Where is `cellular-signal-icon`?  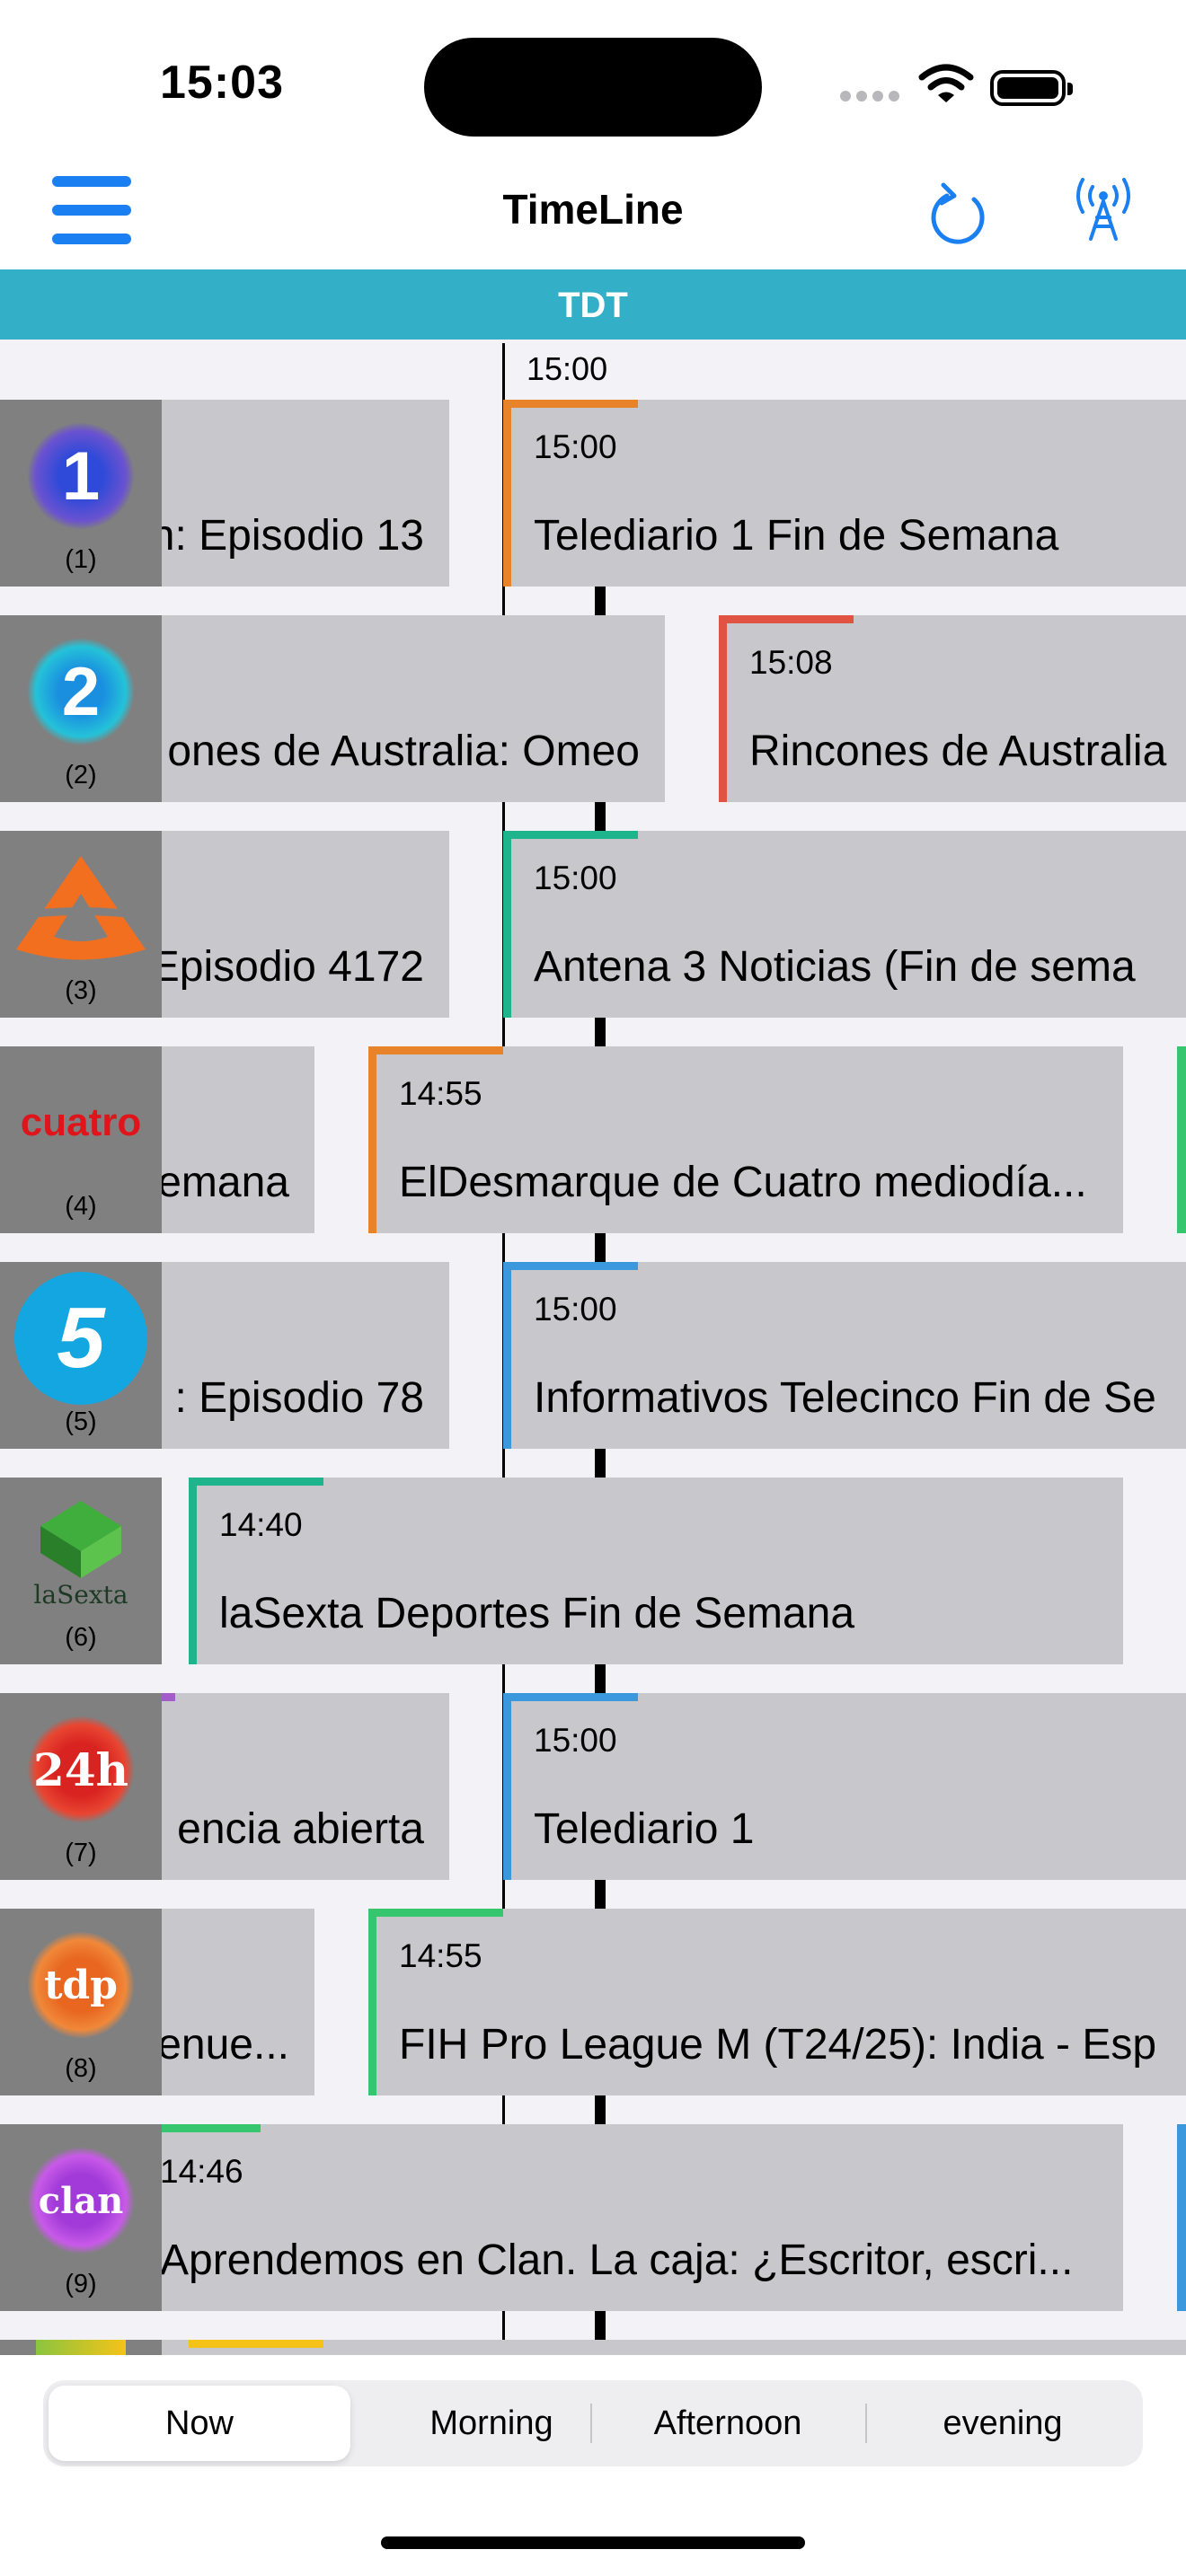 cellular-signal-icon is located at coordinates (872, 98).